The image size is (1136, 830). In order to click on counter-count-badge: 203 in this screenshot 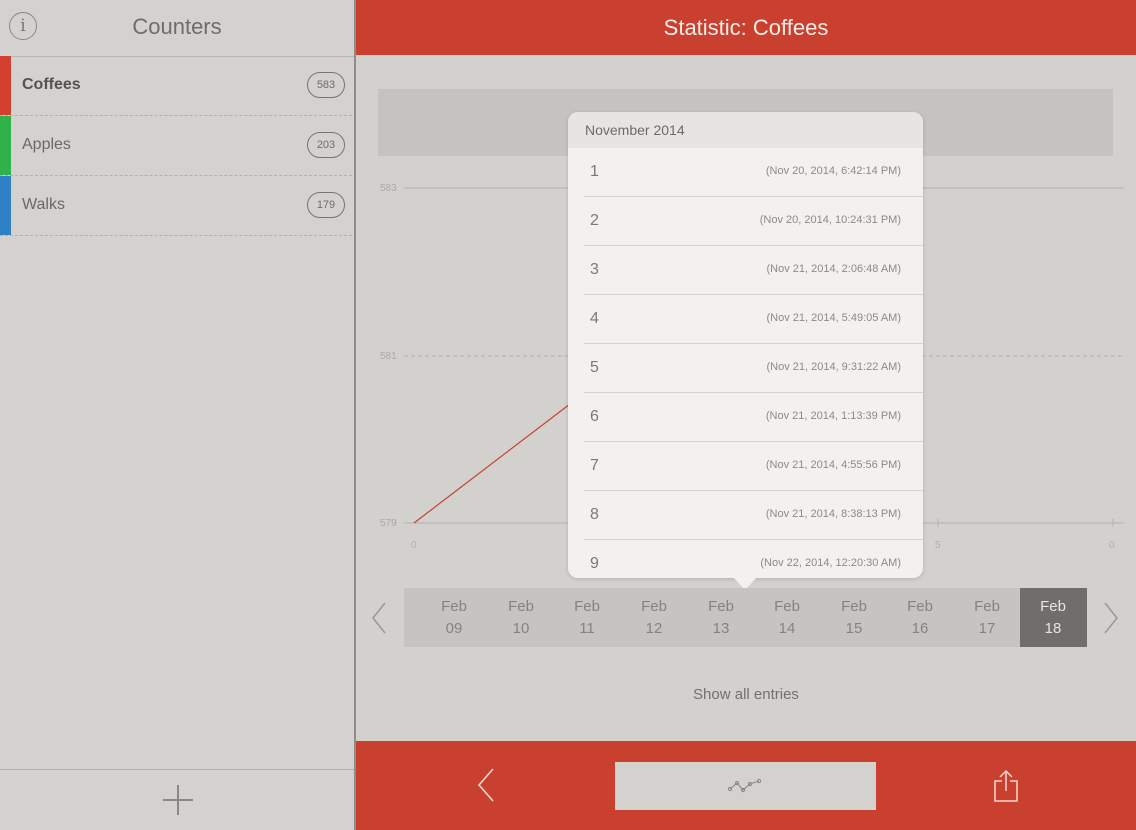, I will do `click(326, 145)`.